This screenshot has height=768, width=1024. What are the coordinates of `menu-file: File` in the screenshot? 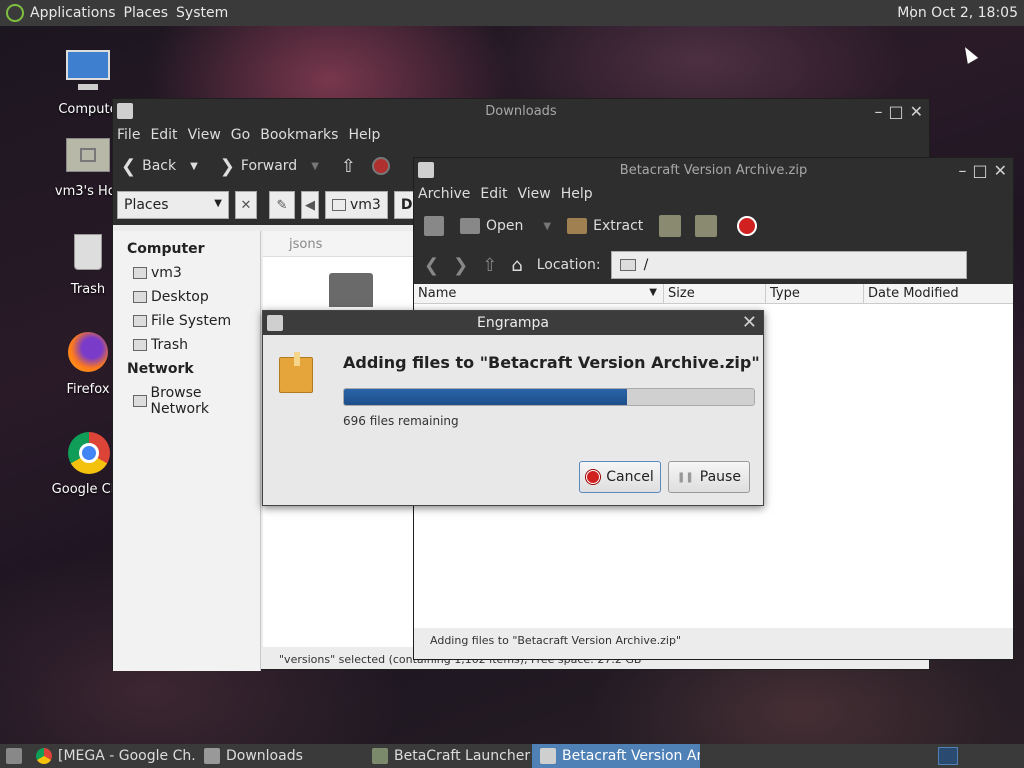 It's located at (128, 135).